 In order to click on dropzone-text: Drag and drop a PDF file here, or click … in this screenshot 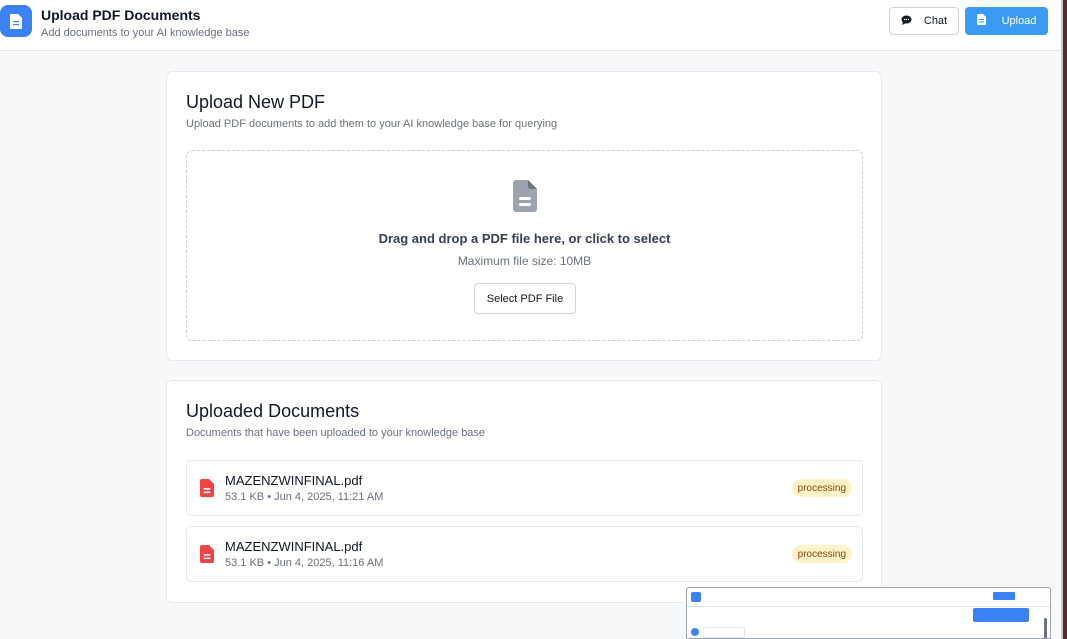, I will do `click(524, 238)`.